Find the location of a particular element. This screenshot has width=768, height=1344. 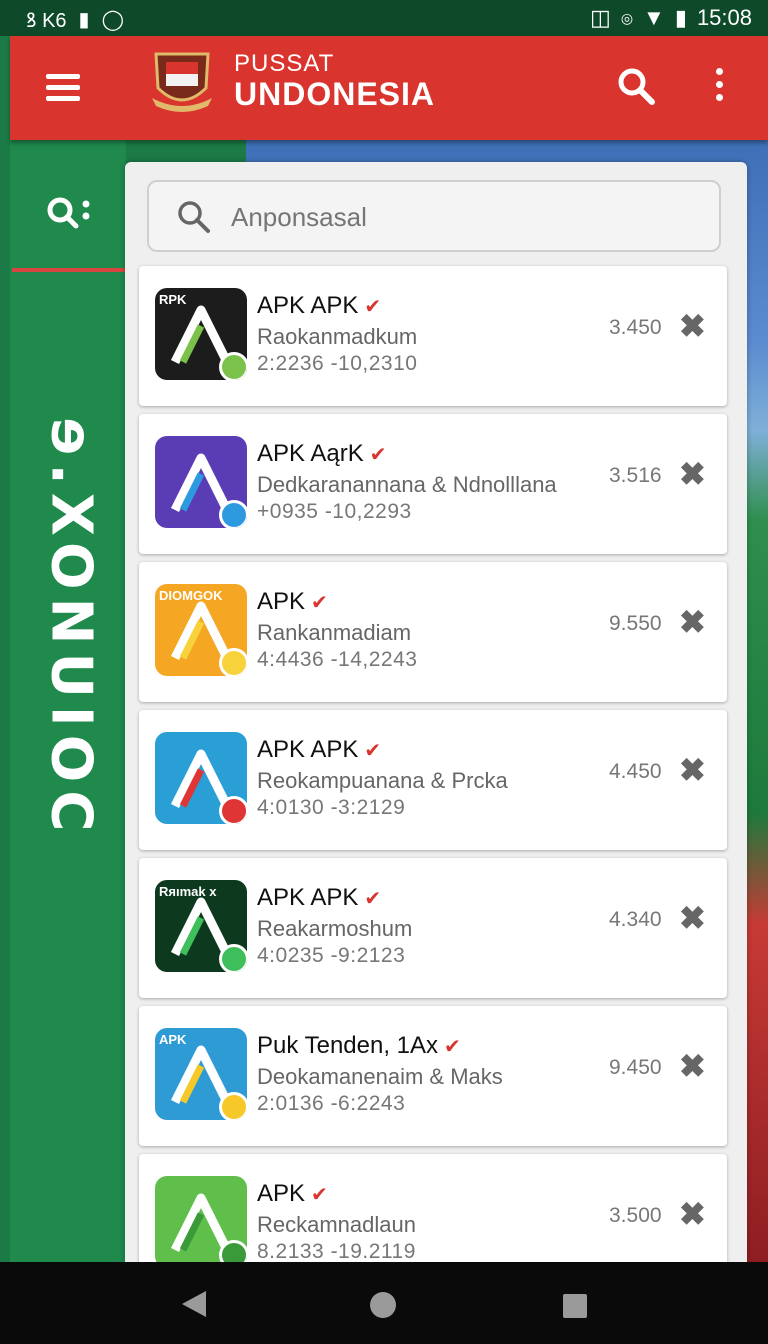

home-icon is located at coordinates (383, 1305).